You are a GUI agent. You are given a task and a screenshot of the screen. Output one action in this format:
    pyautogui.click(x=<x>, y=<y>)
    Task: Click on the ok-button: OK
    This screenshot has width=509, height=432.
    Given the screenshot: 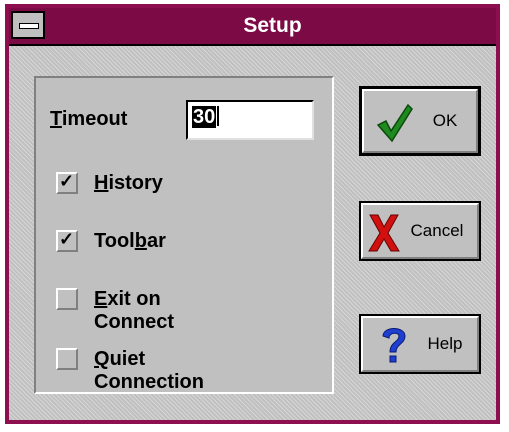 What is the action you would take?
    pyautogui.click(x=420, y=121)
    